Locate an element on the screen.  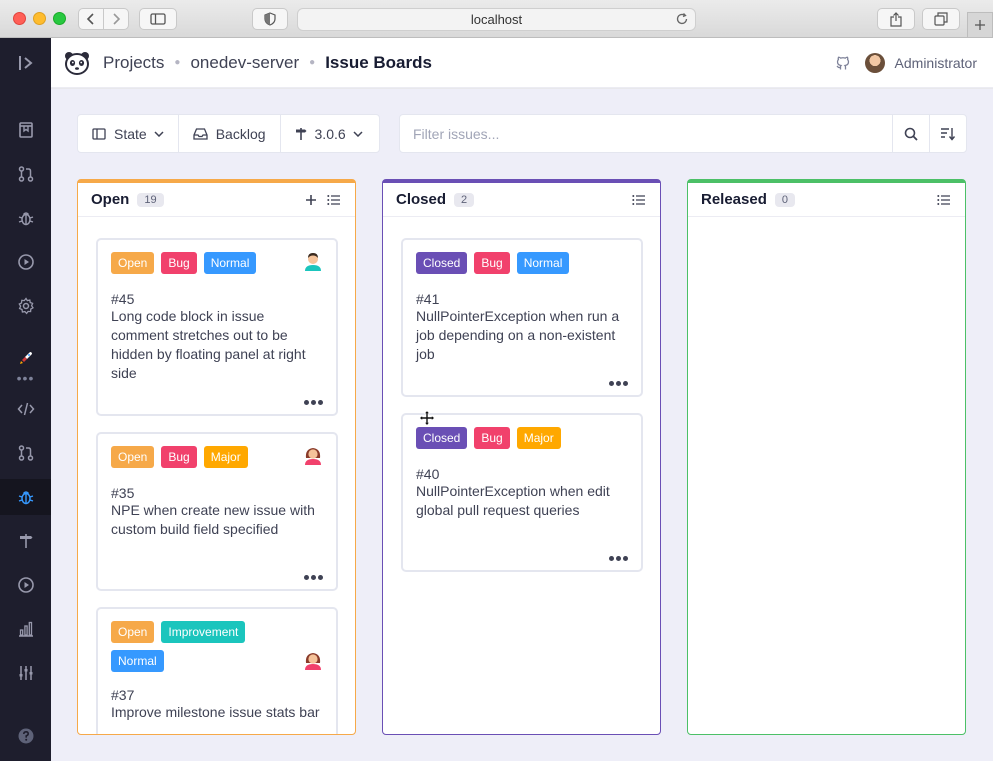
user-name: Administrator is located at coordinates (936, 63).